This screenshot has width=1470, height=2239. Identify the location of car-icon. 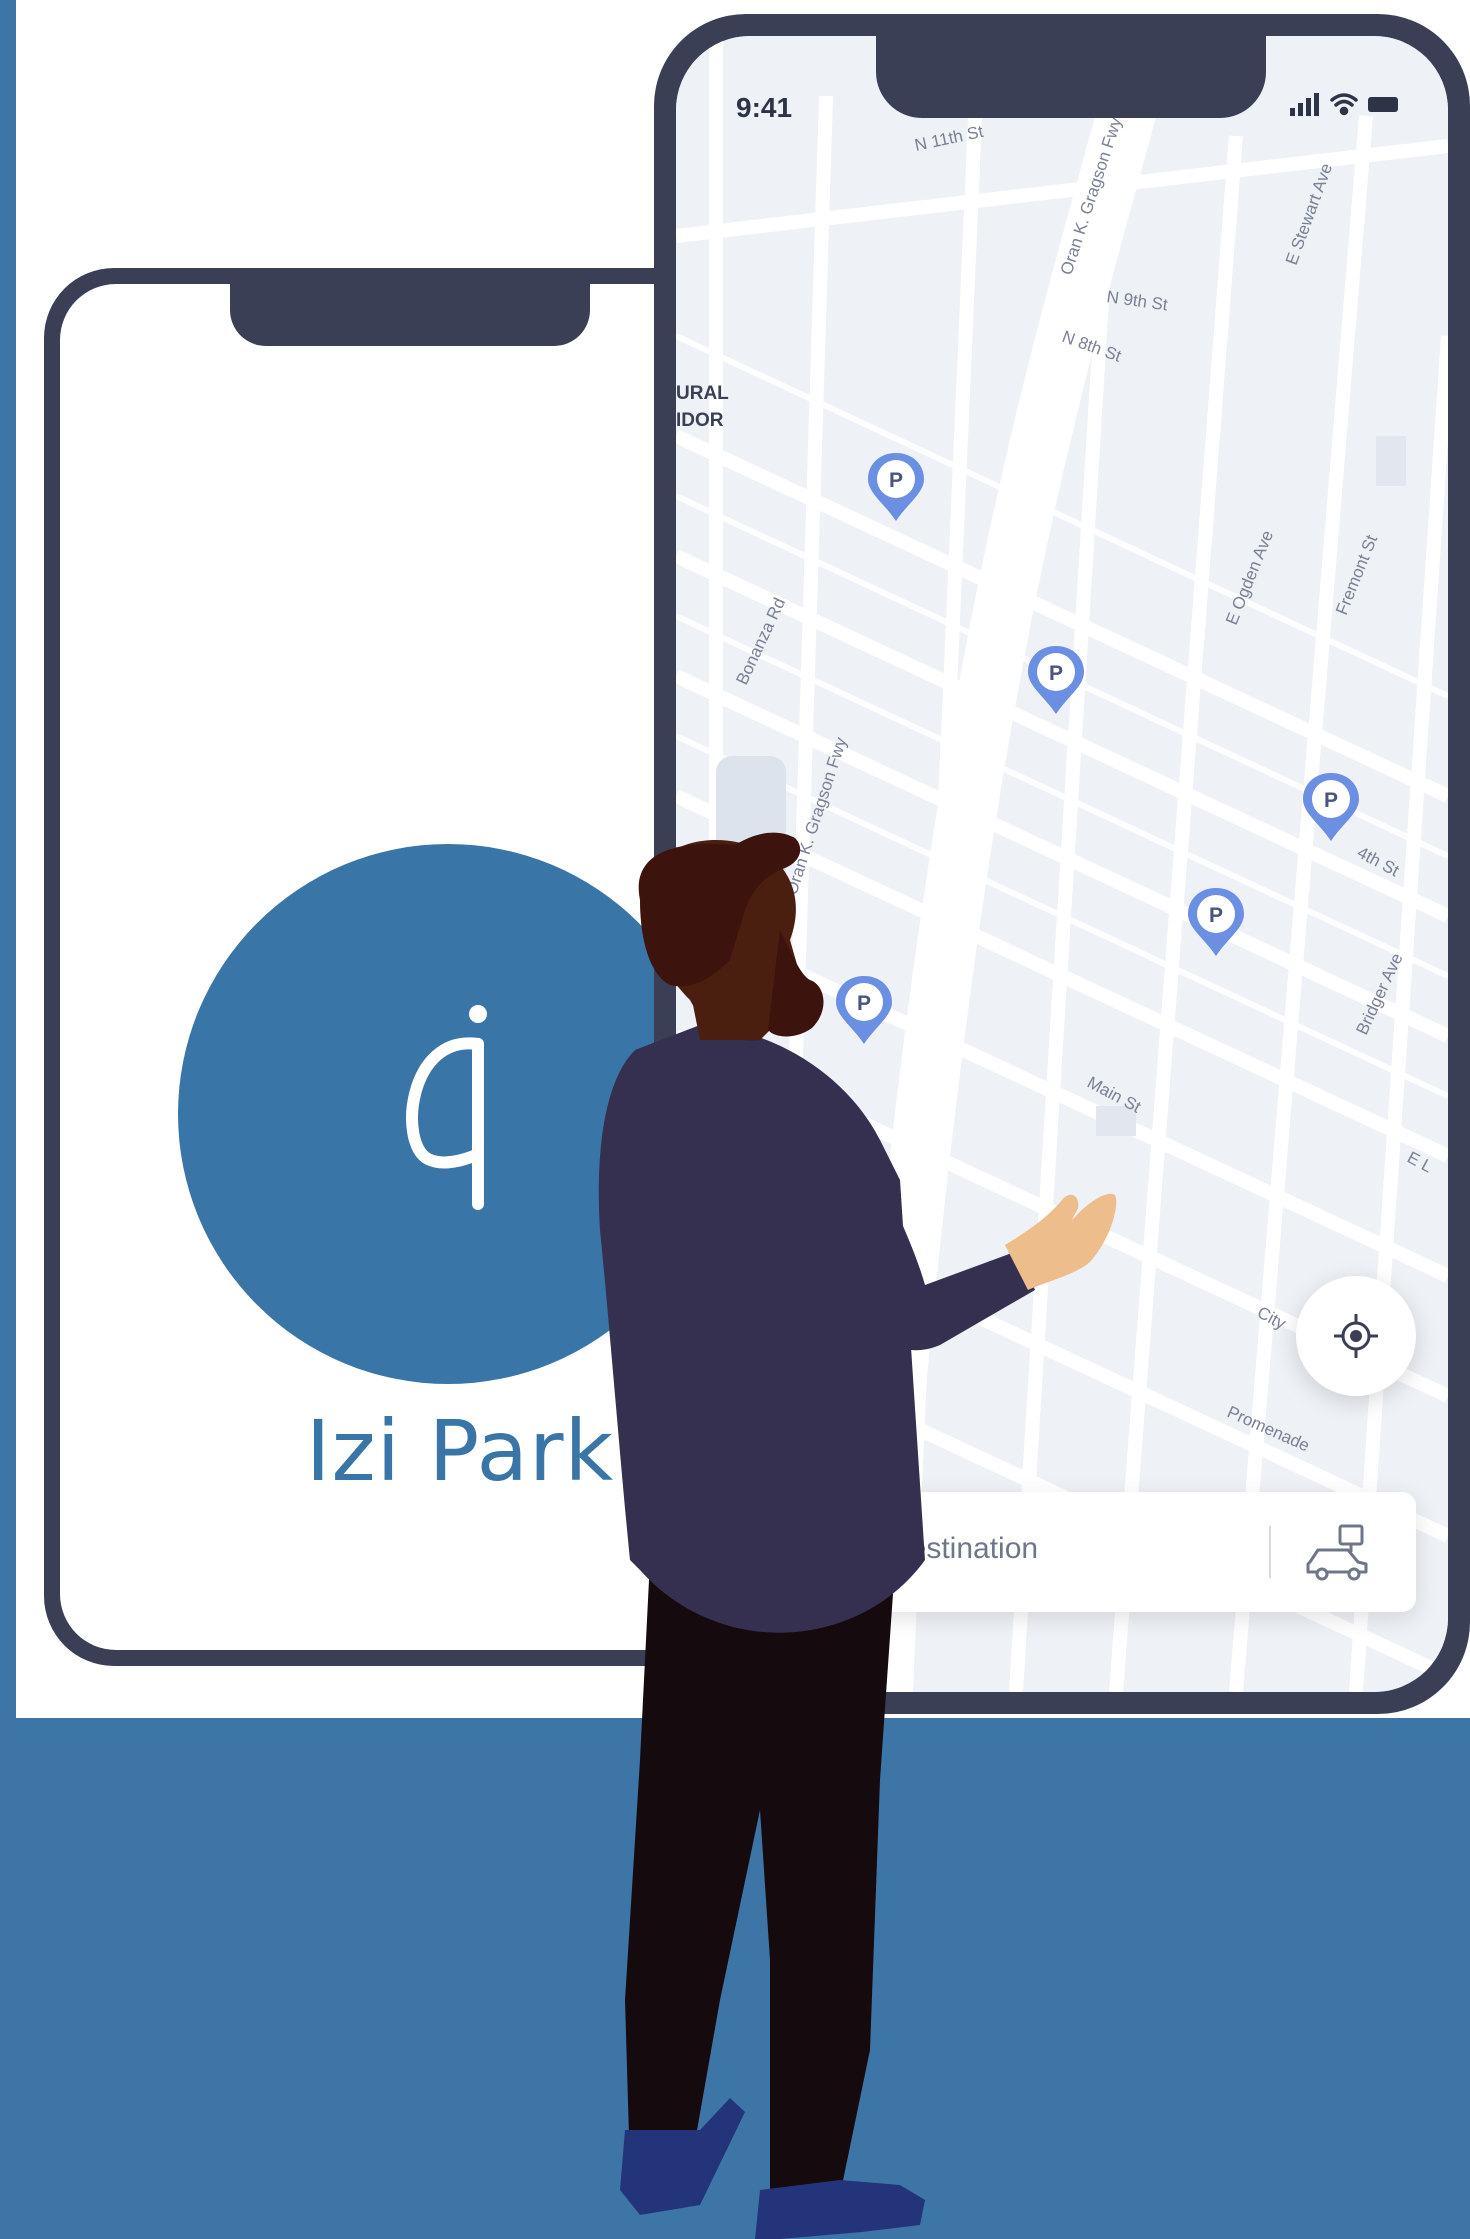
(1338, 1552).